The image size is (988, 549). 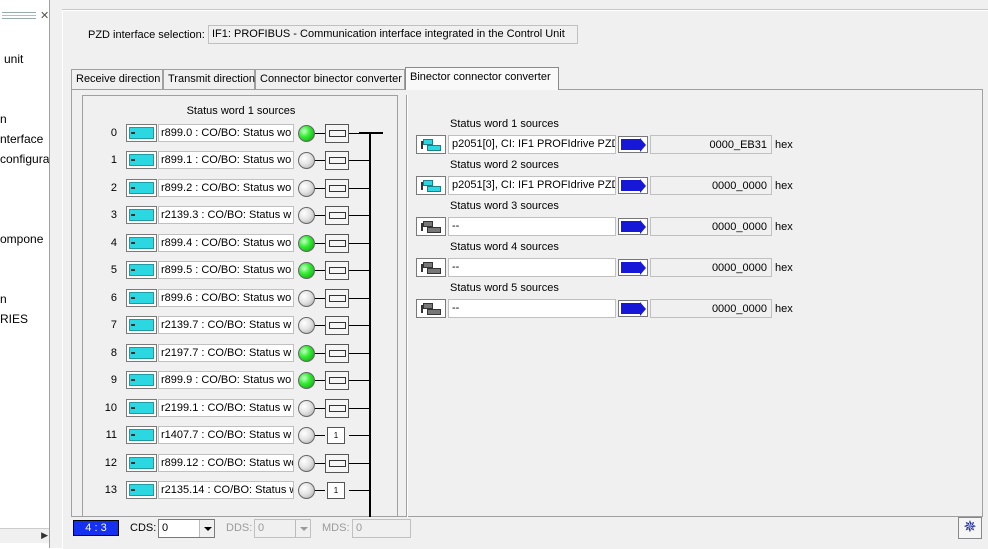 I want to click on window-top-strip, so click(x=525, y=5).